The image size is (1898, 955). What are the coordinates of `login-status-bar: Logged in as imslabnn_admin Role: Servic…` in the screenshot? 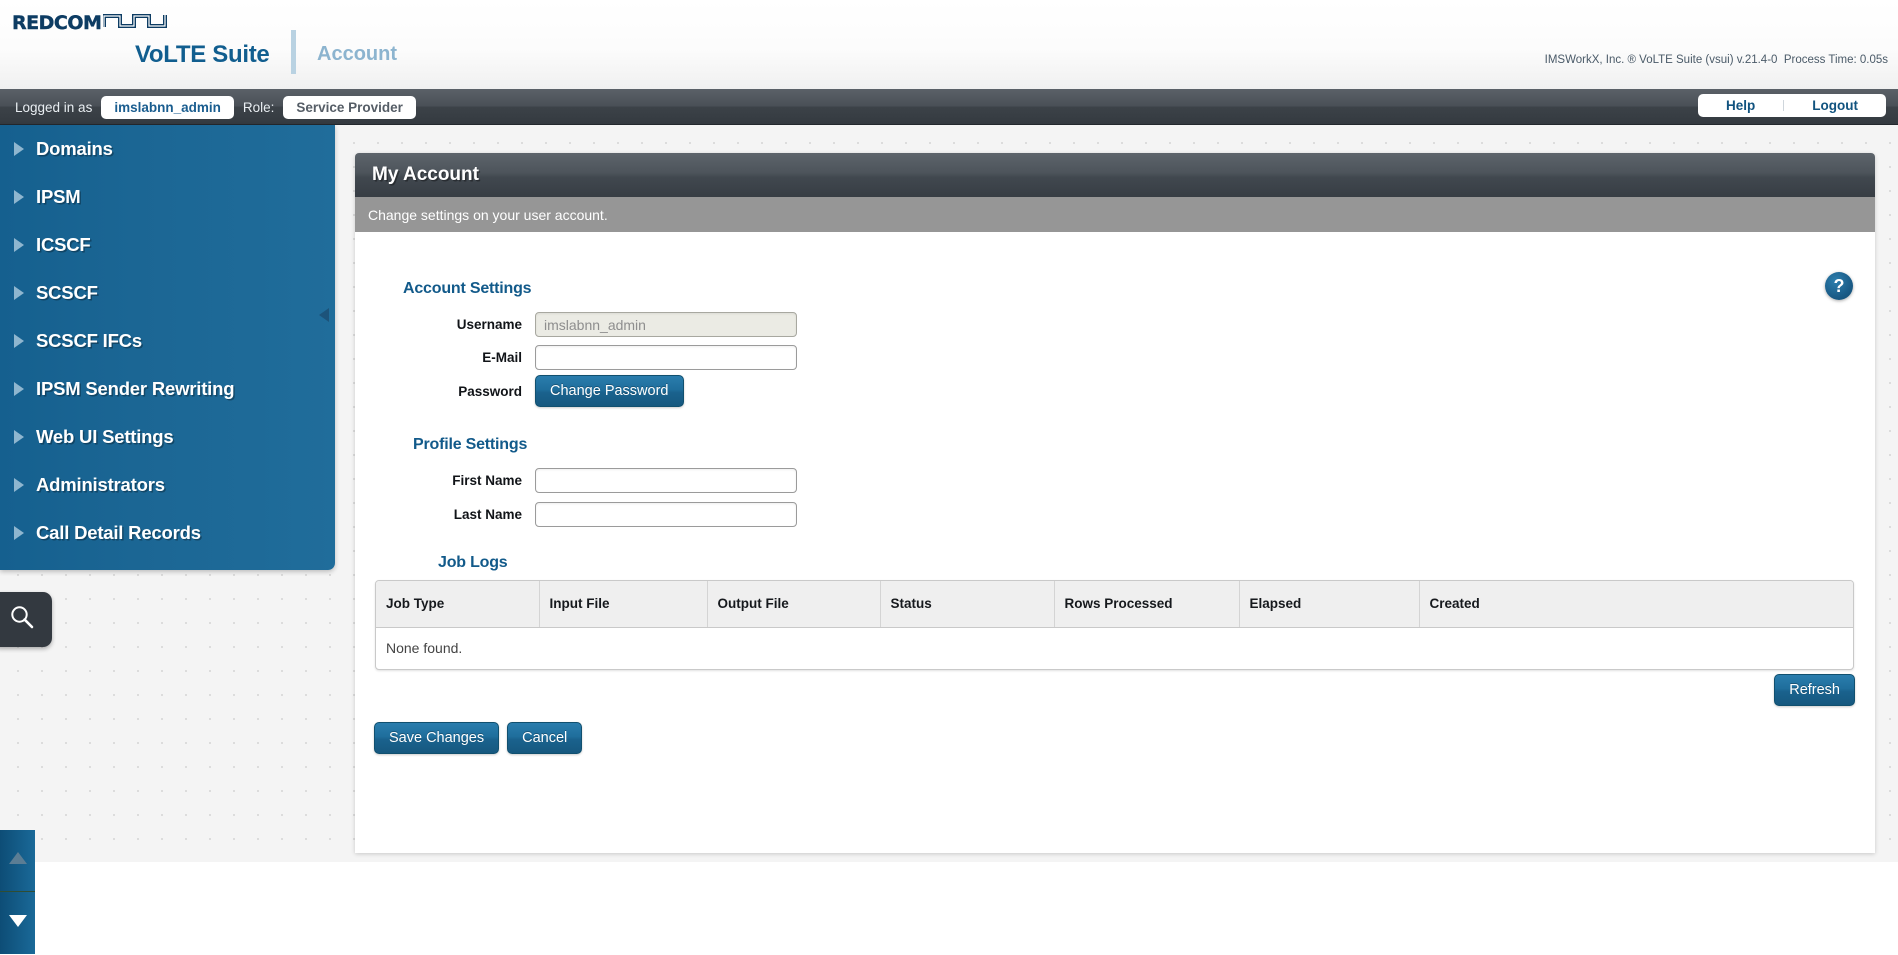 It's located at (949, 107).